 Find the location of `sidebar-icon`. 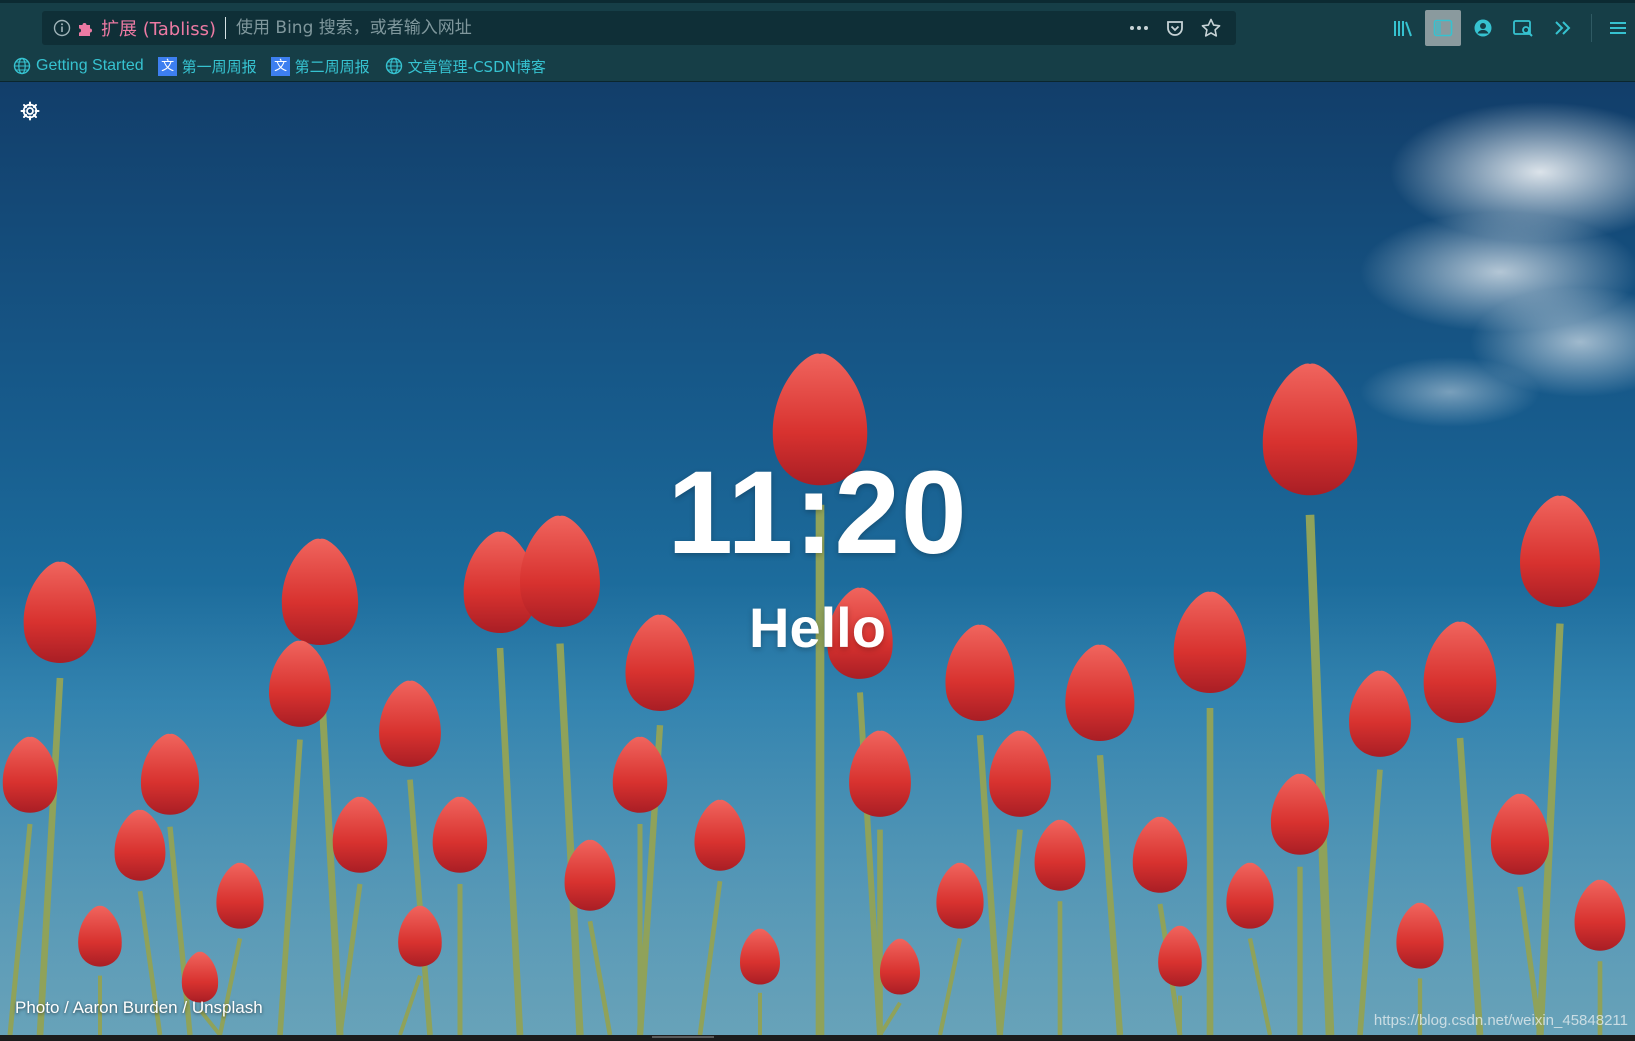

sidebar-icon is located at coordinates (1443, 28).